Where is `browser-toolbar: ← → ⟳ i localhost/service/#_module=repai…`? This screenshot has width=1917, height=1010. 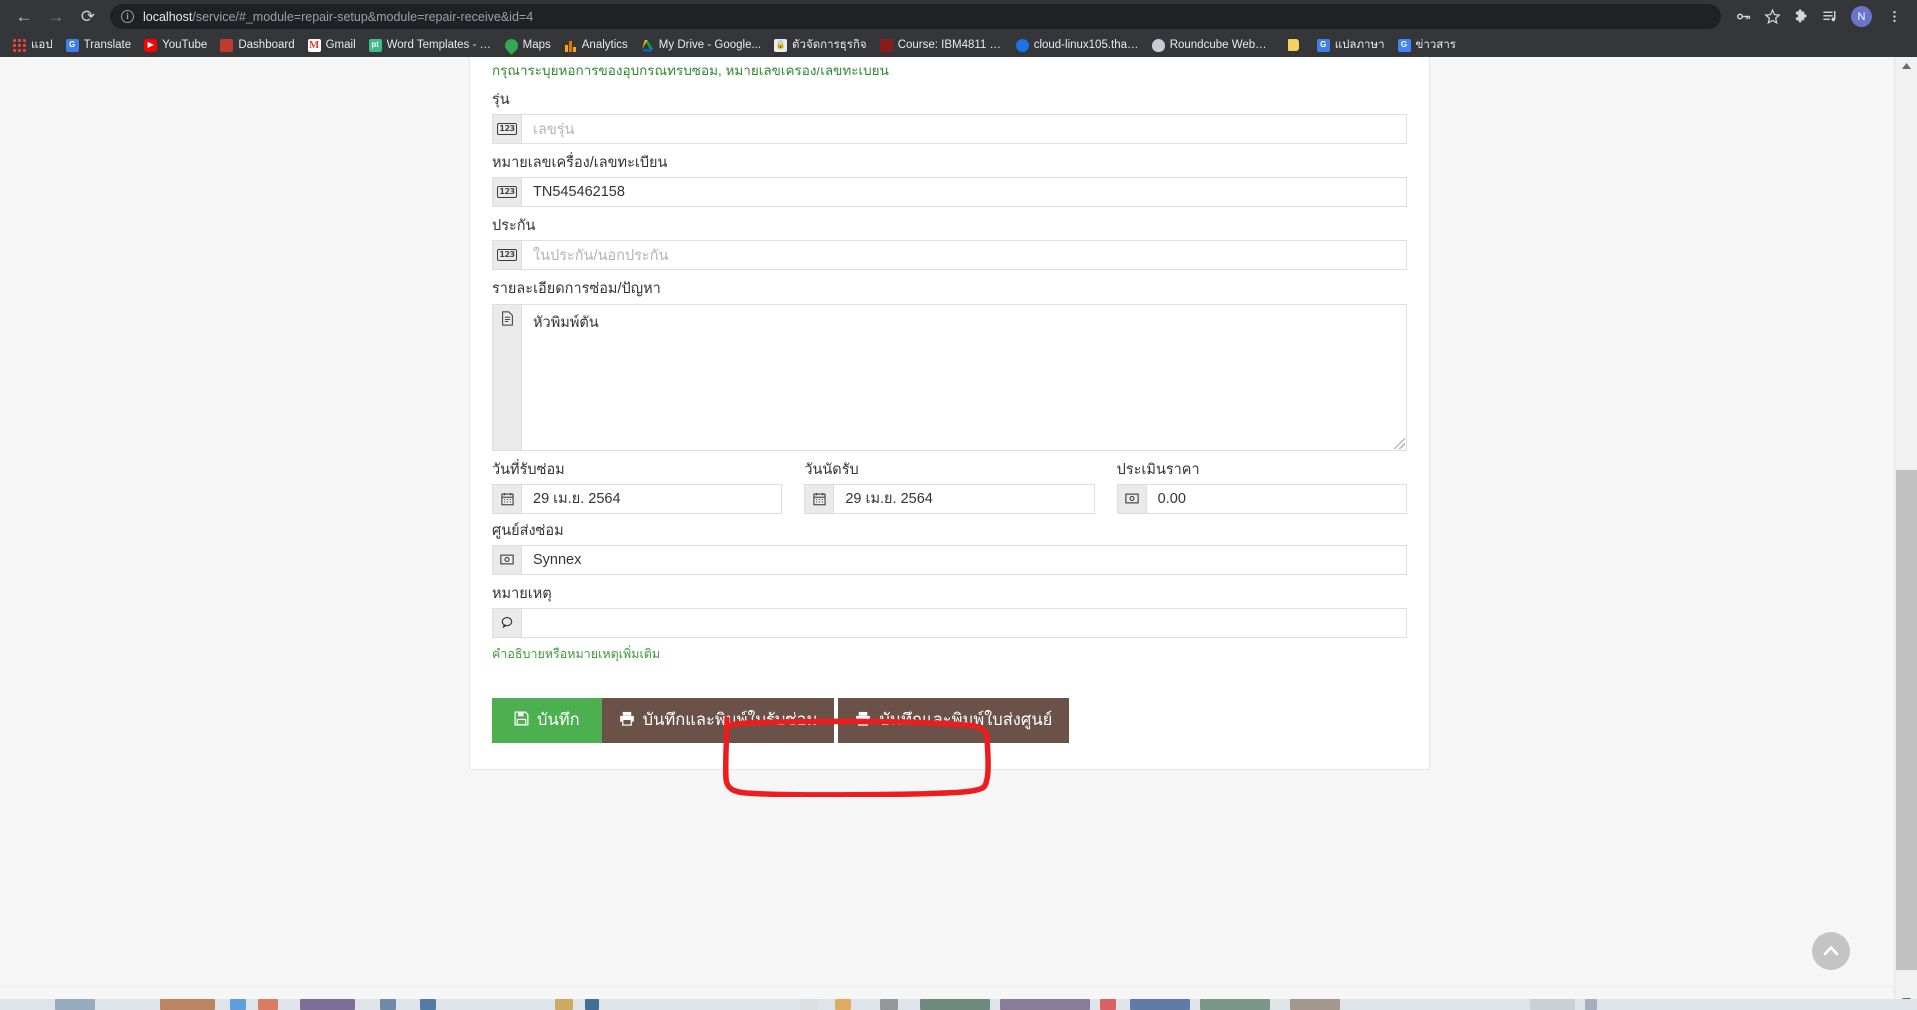 browser-toolbar: ← → ⟳ i localhost/service/#_module=repai… is located at coordinates (958, 16).